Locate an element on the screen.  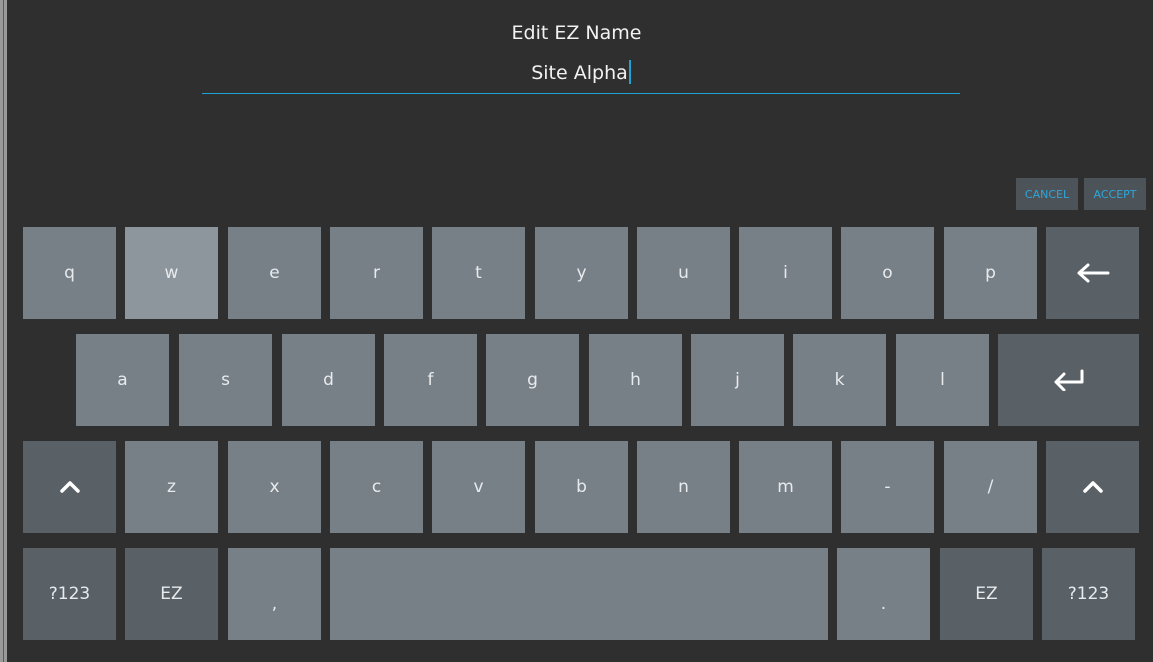
key-label: y is located at coordinates (581, 273).